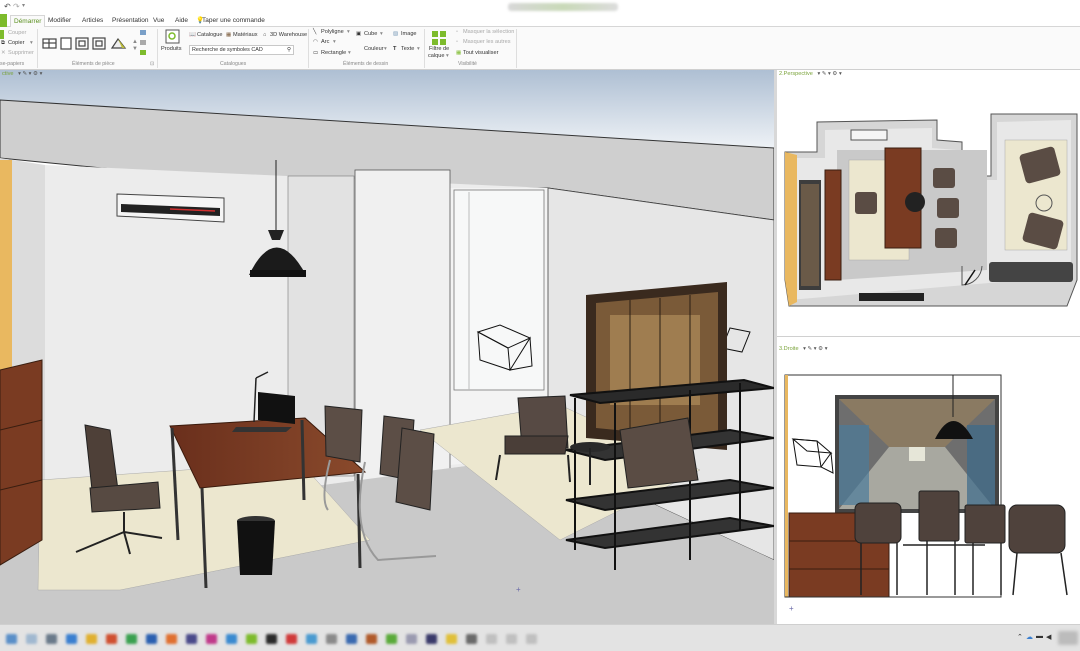 This screenshot has width=1080, height=651. Describe the element at coordinates (152, 64) in the screenshot. I see `dialog-launcher-icon: ⊡` at that location.